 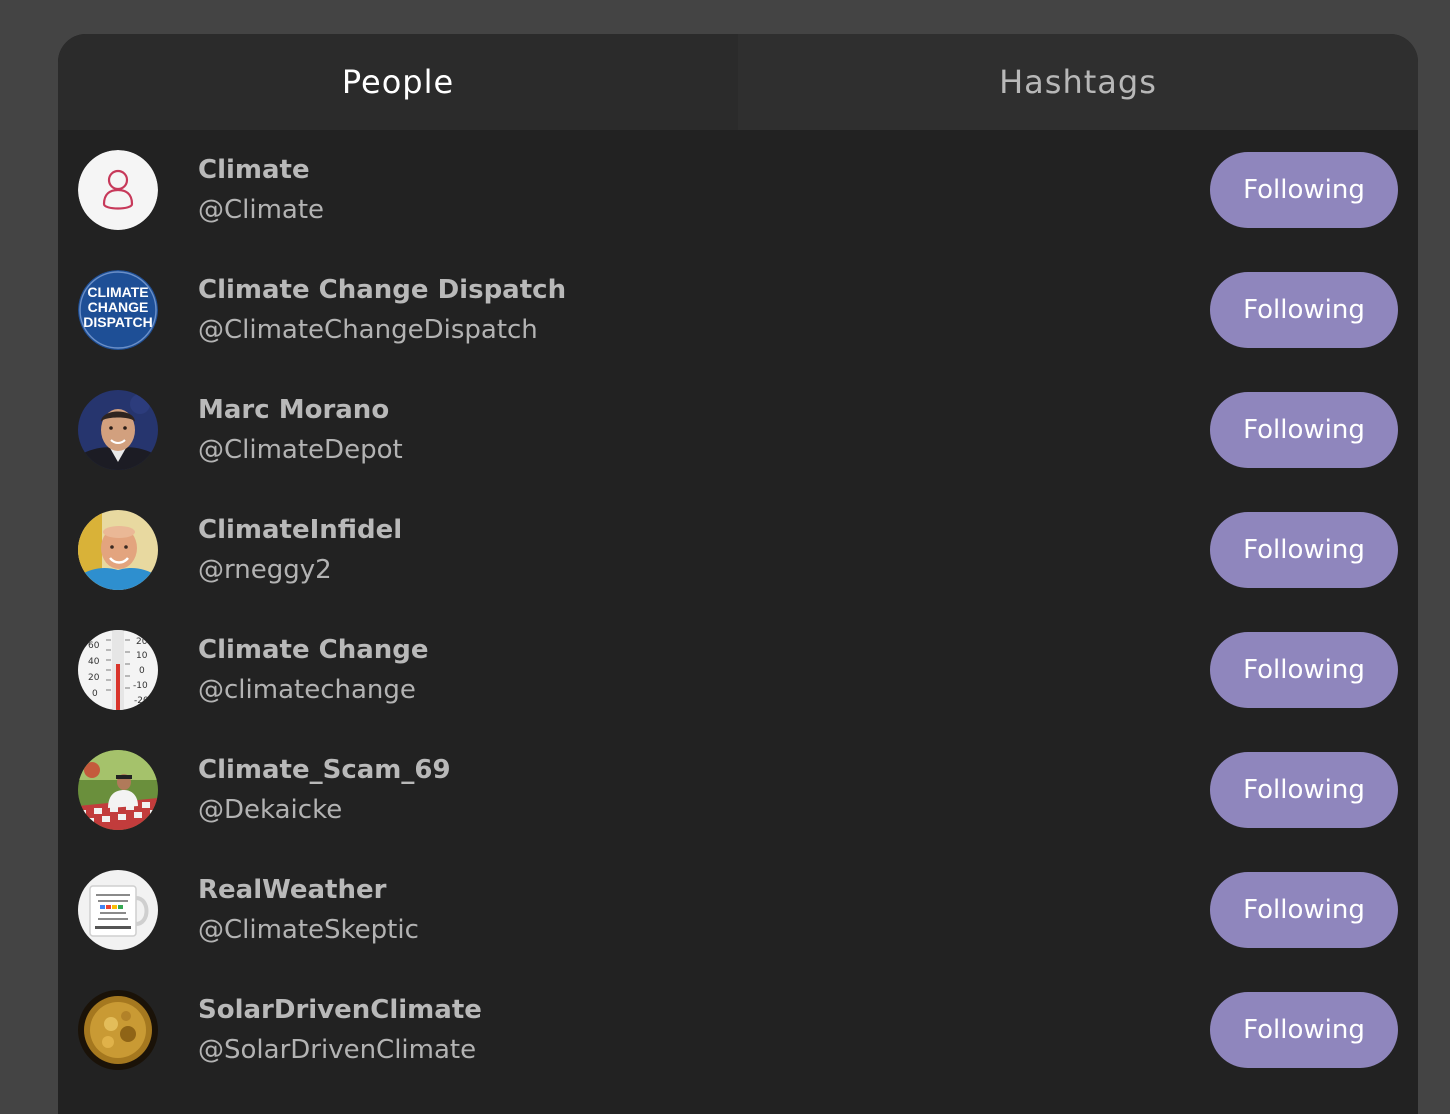 I want to click on tab-people: People, so click(x=398, y=82).